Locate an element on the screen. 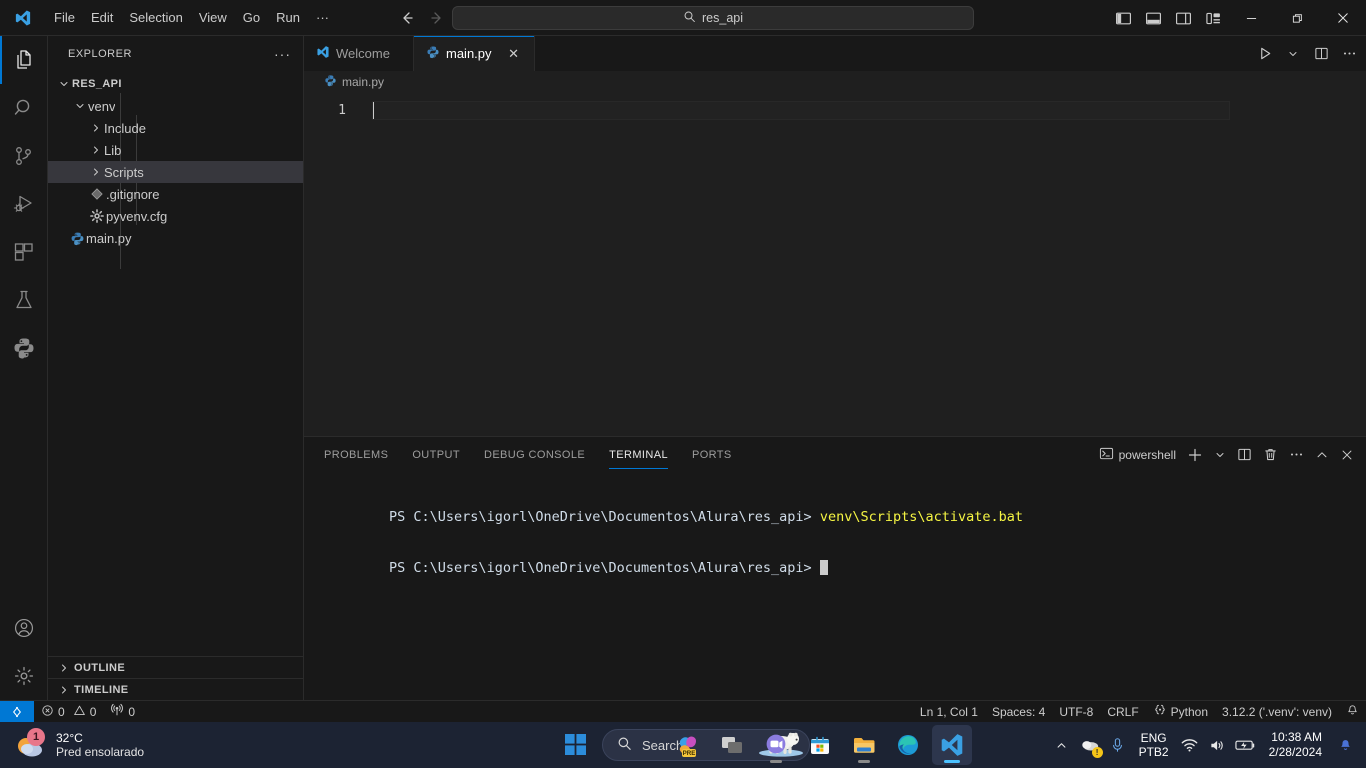 The image size is (1366, 768). sidebar-item-explorer is located at coordinates (24, 60).